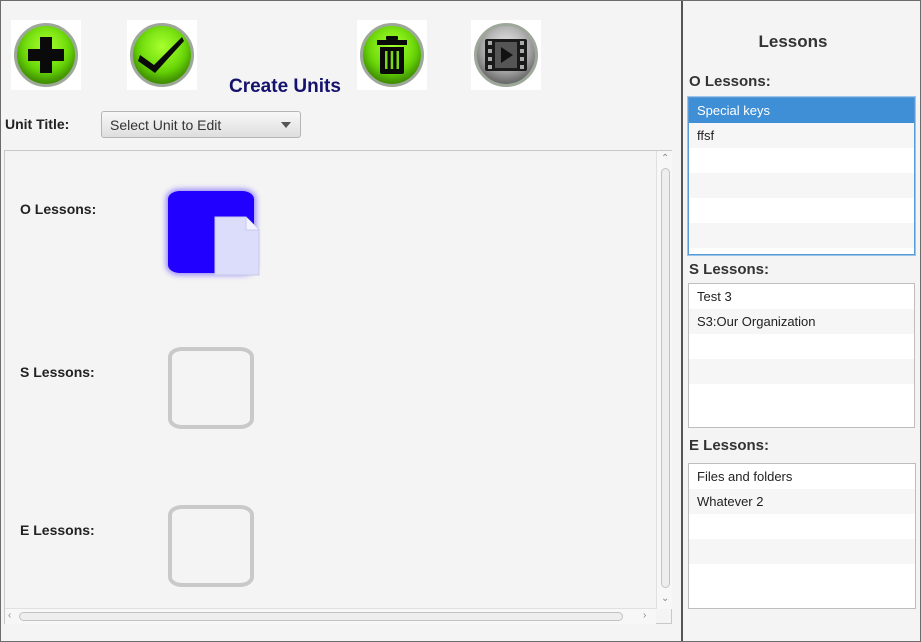 This screenshot has width=921, height=642. I want to click on confirm-button, so click(162, 55).